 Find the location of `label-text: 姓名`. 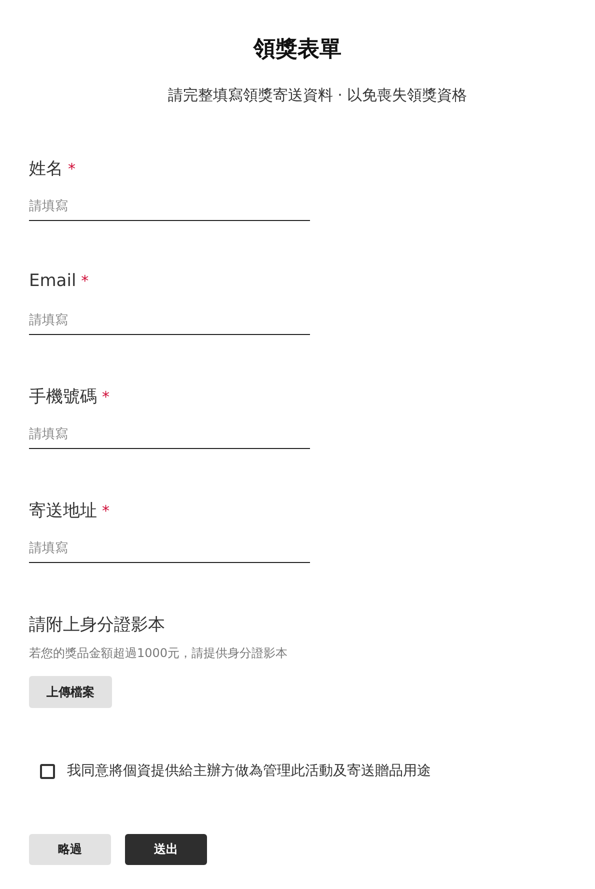

label-text: 姓名 is located at coordinates (46, 169).